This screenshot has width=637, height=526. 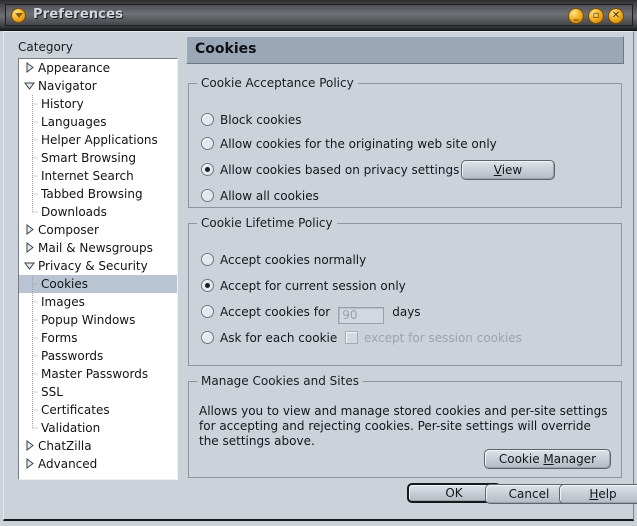 I want to click on close-button: ✕, so click(x=616, y=16).